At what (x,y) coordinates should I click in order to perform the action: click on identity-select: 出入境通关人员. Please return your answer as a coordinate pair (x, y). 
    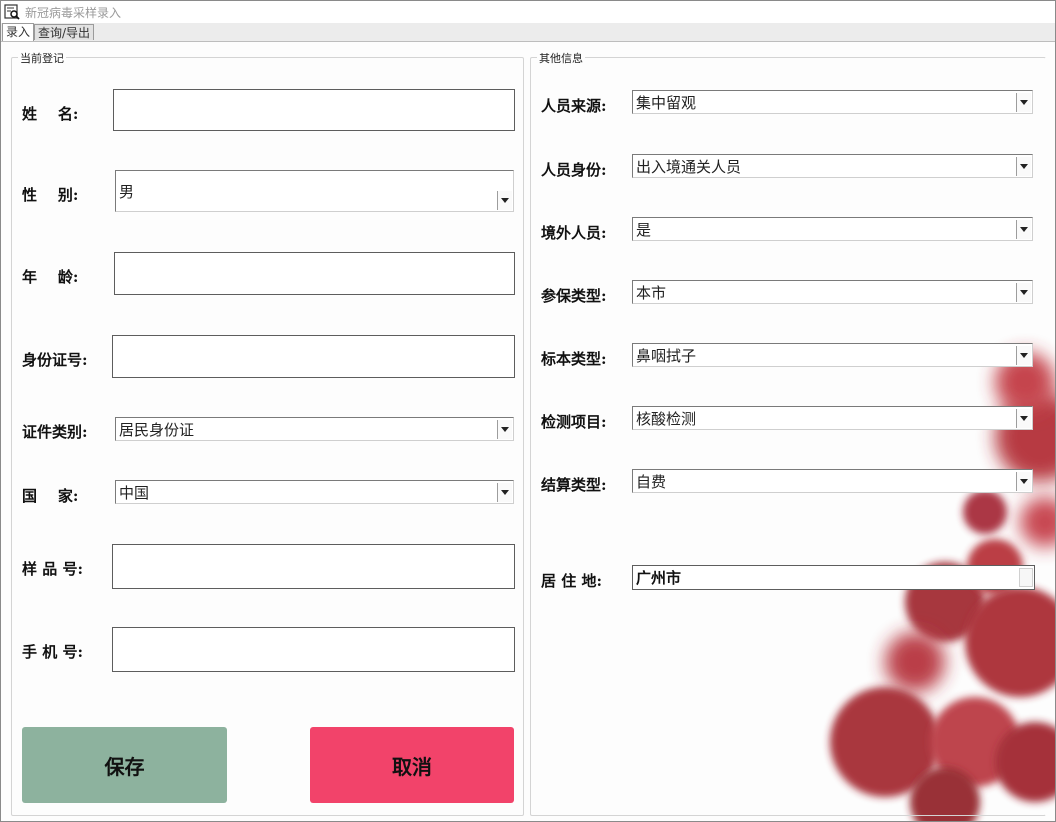
    Looking at the image, I should click on (832, 166).